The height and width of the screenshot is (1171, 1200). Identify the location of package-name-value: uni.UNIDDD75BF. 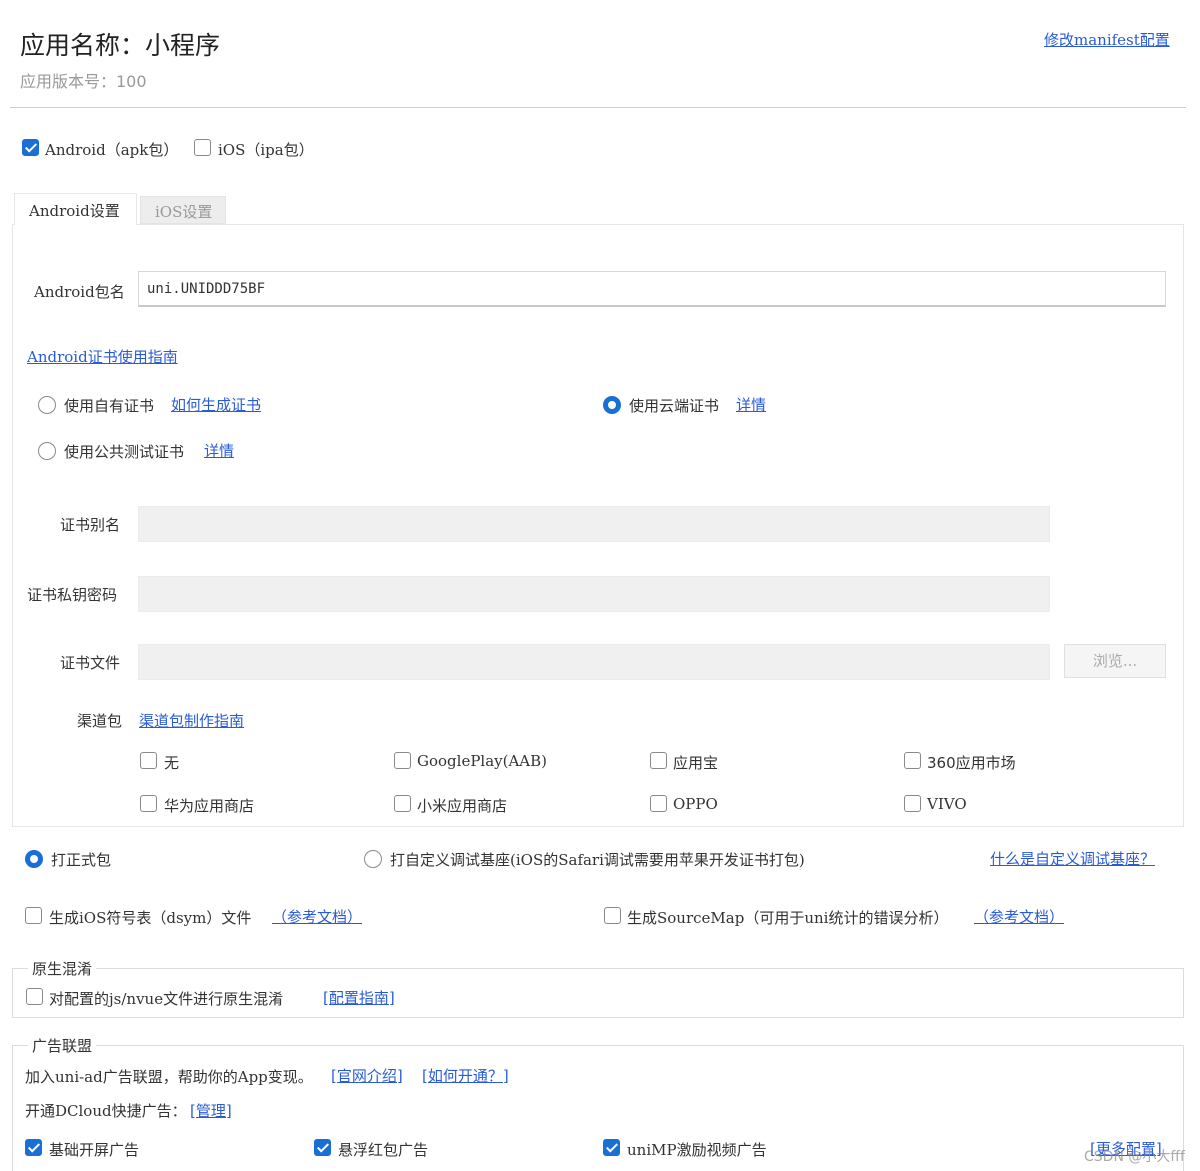
(206, 289).